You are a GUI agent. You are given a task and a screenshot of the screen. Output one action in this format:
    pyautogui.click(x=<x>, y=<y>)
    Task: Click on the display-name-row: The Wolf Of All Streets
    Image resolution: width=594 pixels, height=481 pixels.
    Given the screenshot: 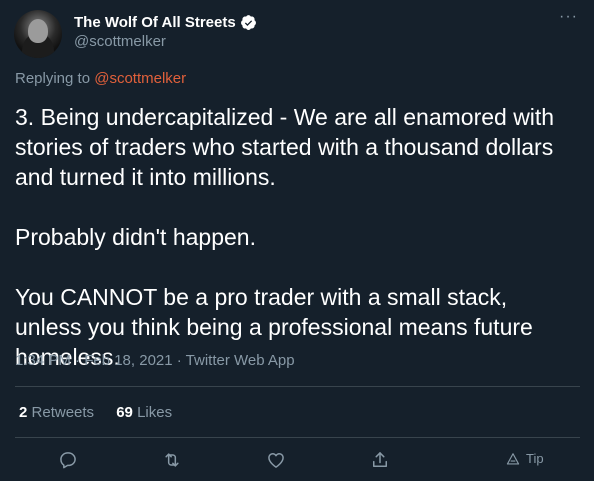 What is the action you would take?
    pyautogui.click(x=165, y=22)
    